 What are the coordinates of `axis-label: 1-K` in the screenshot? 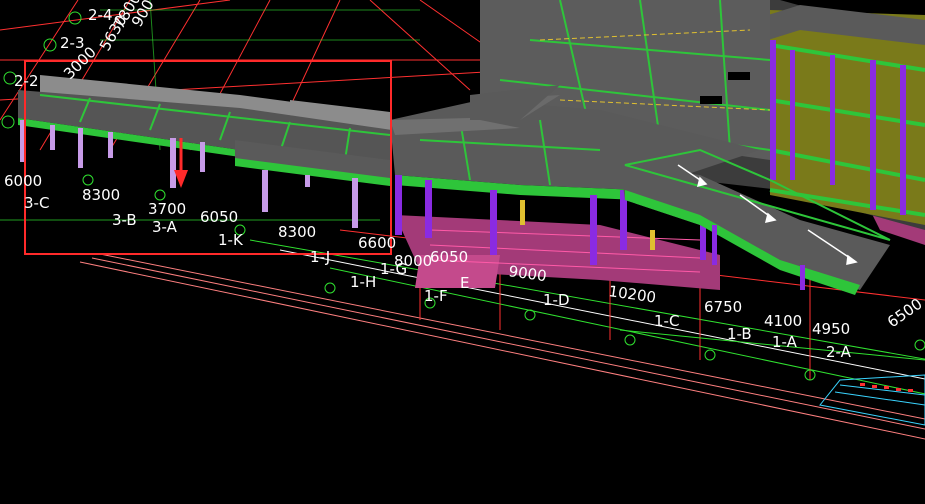 It's located at (231, 240).